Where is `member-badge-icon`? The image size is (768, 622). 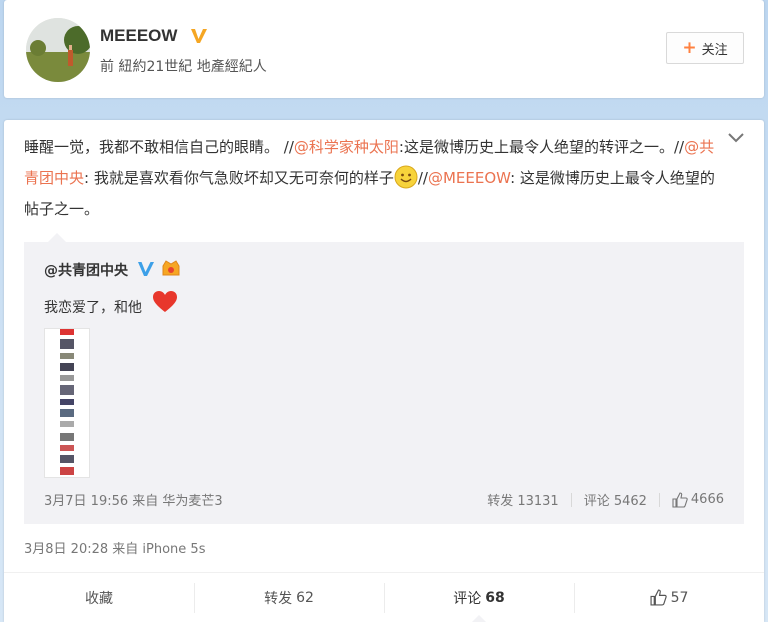
member-badge-icon is located at coordinates (171, 268).